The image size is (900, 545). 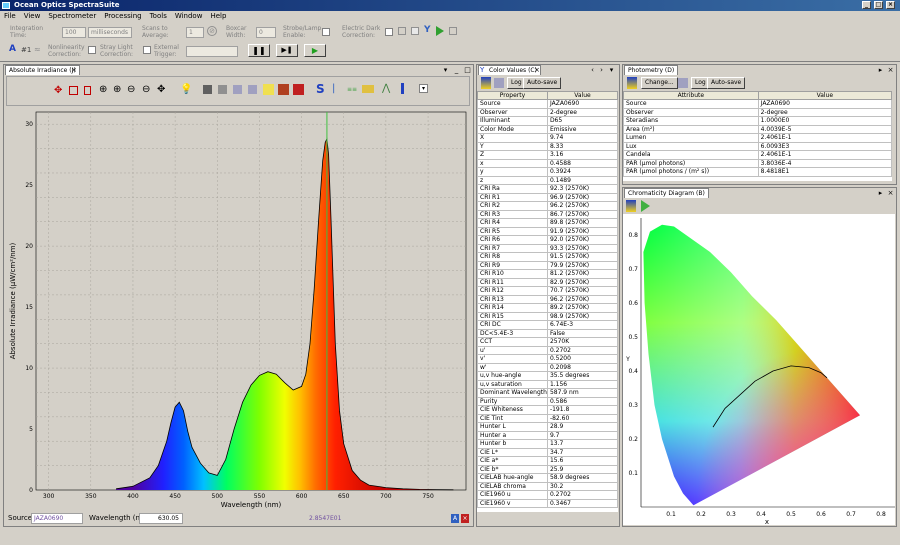 I want to click on tab-photometry: Photometry (D), so click(x=651, y=70).